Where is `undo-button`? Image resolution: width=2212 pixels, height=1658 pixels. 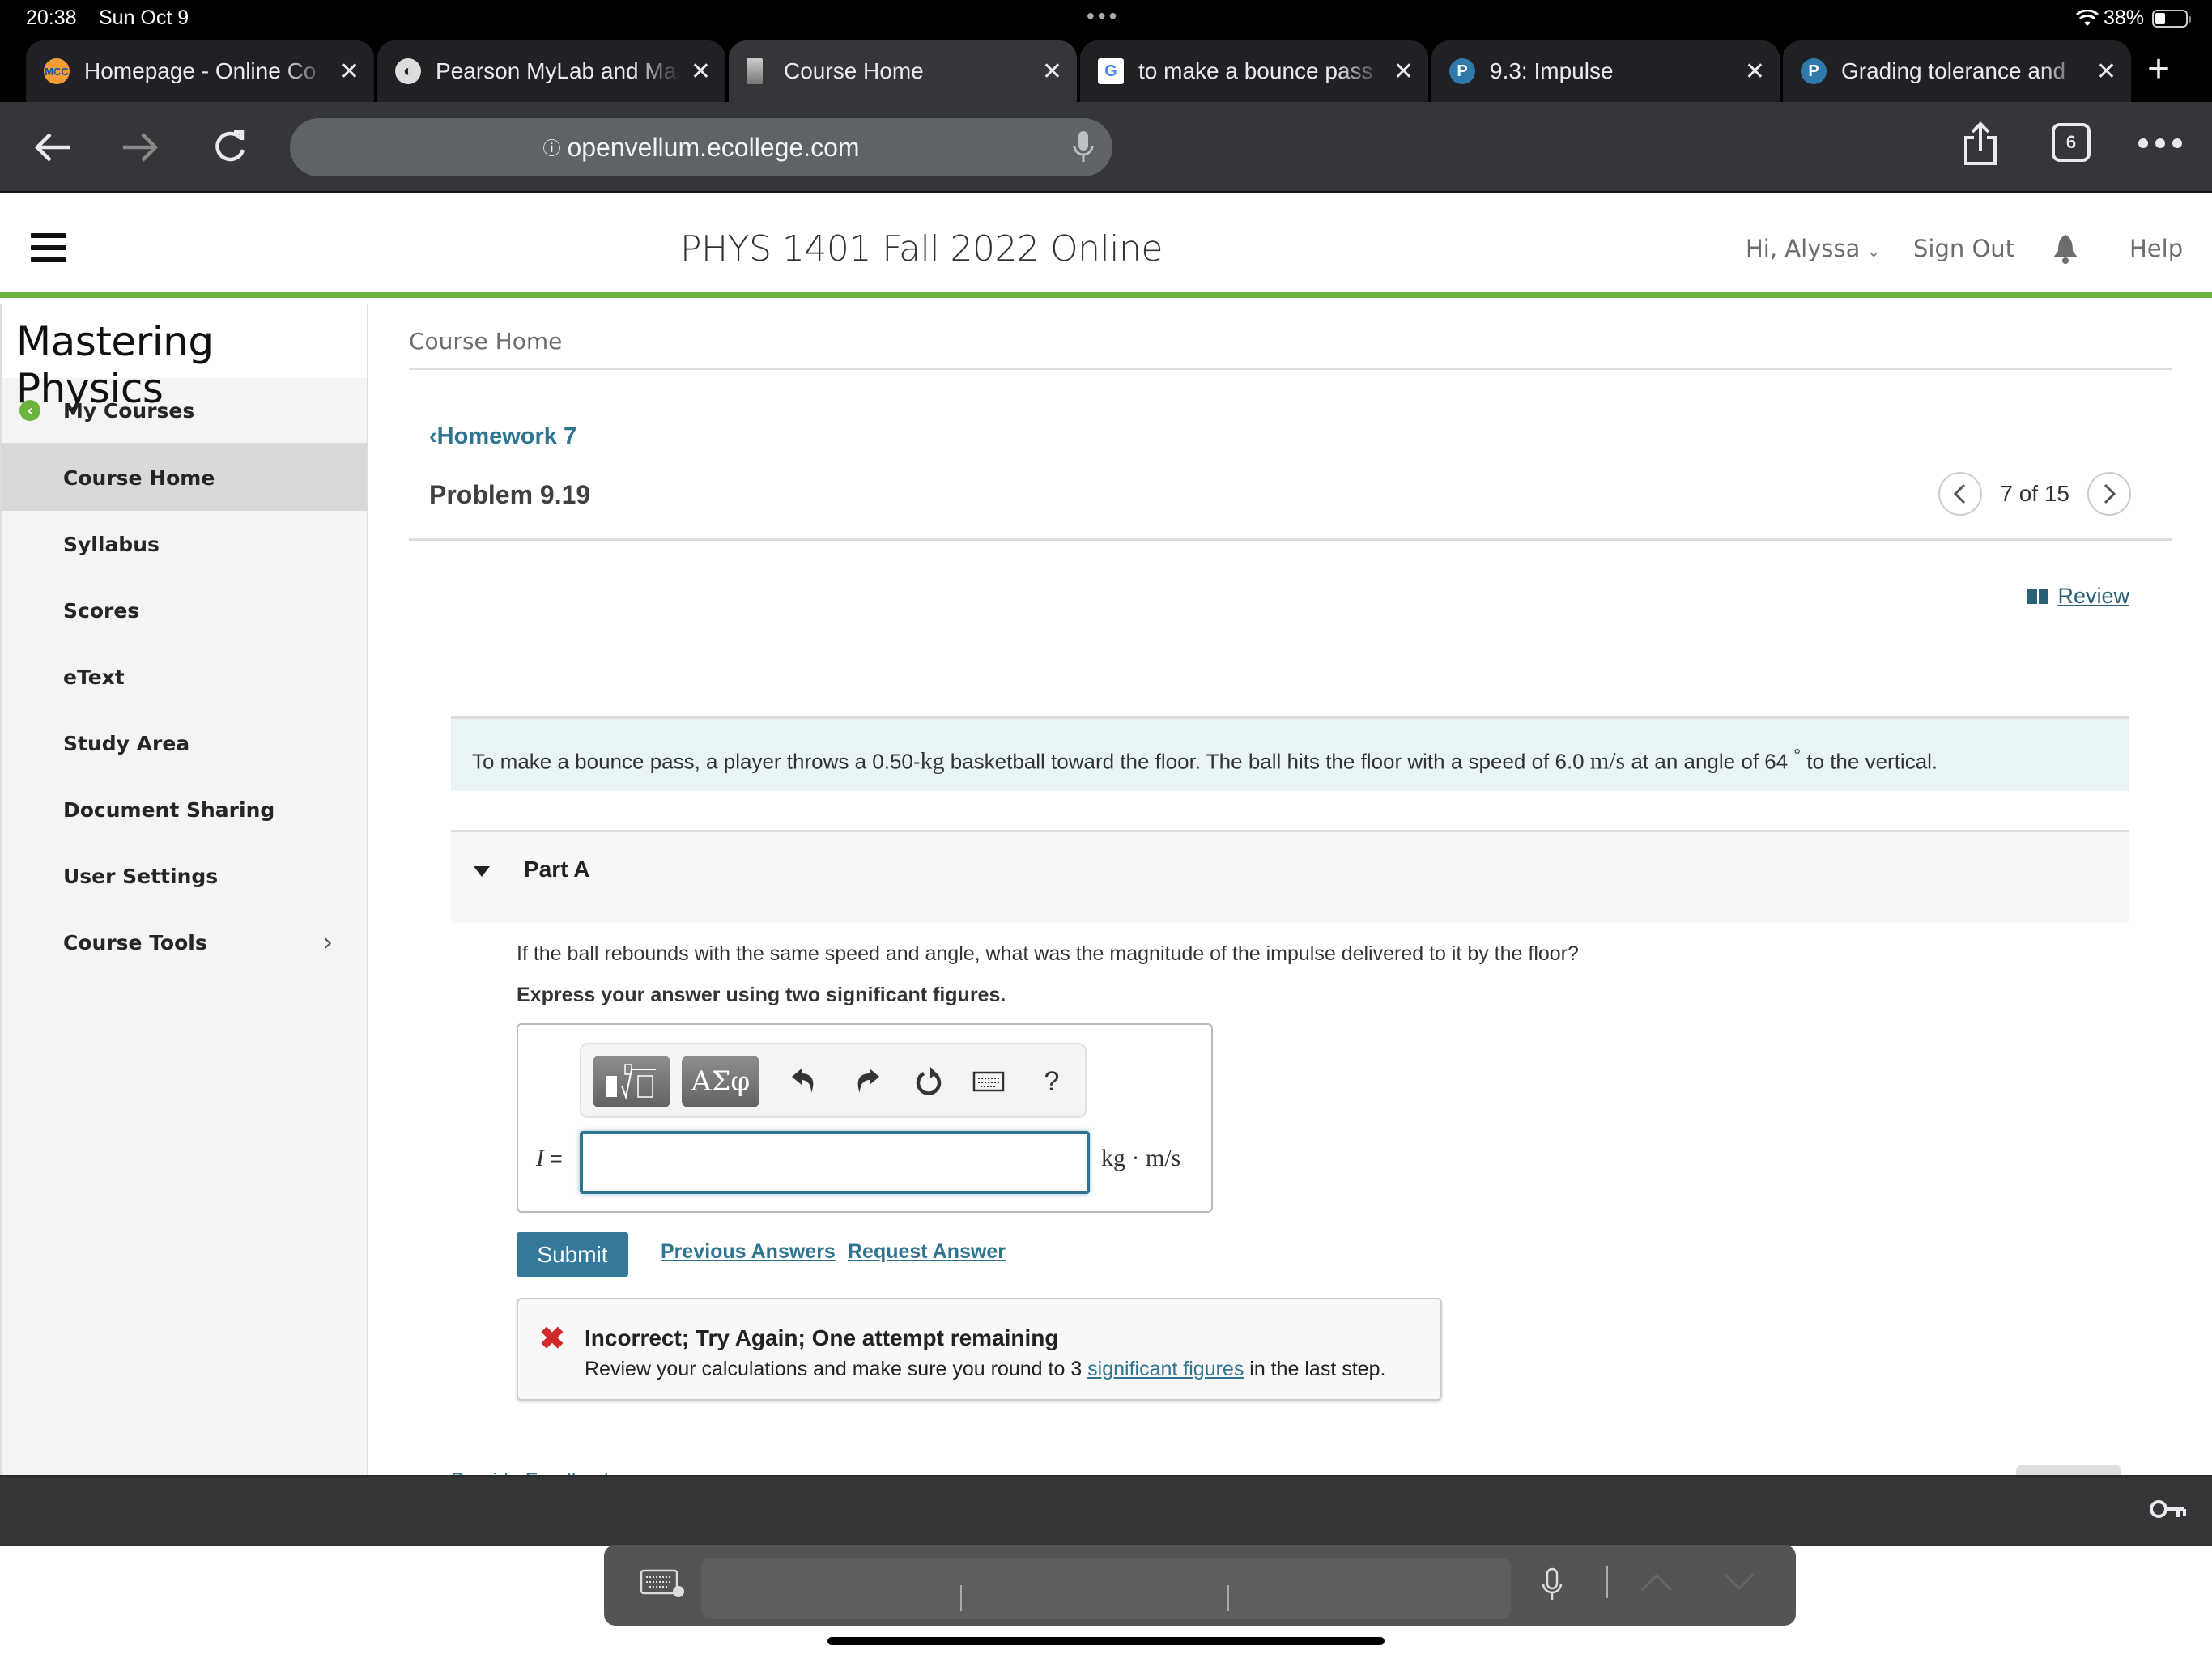
undo-button is located at coordinates (804, 1082).